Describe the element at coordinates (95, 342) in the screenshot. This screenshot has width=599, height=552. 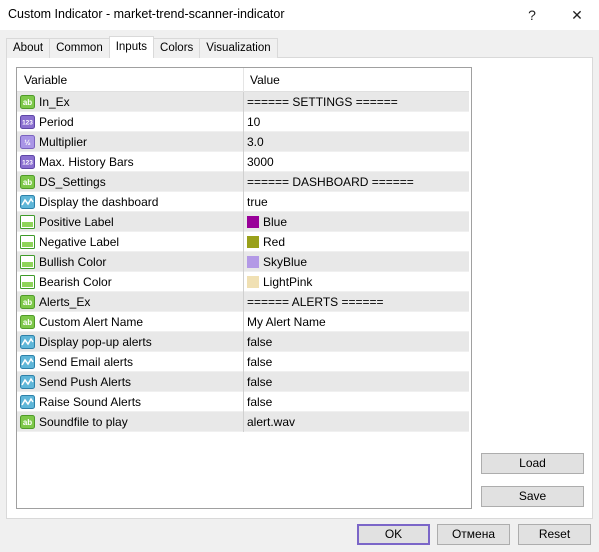
I see `variable-name: Display pop-up alerts` at that location.